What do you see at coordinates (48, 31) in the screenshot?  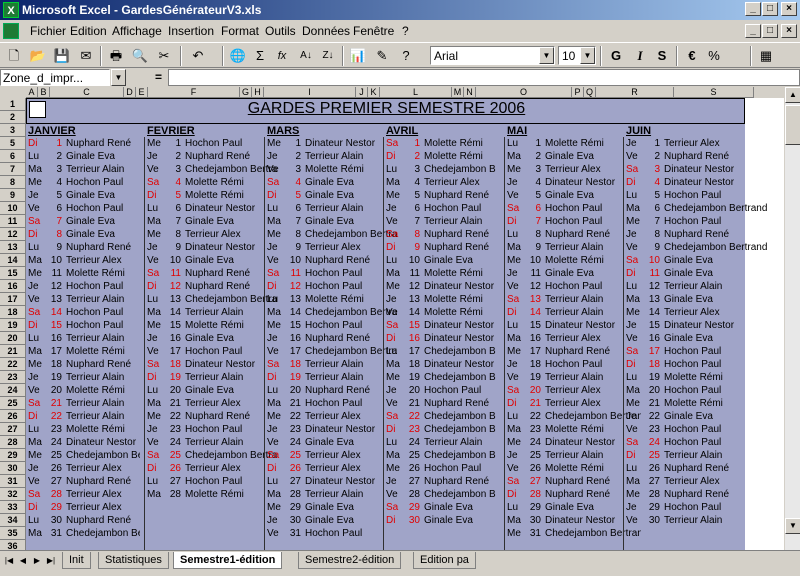 I see `menu-fichier: Fichier` at bounding box center [48, 31].